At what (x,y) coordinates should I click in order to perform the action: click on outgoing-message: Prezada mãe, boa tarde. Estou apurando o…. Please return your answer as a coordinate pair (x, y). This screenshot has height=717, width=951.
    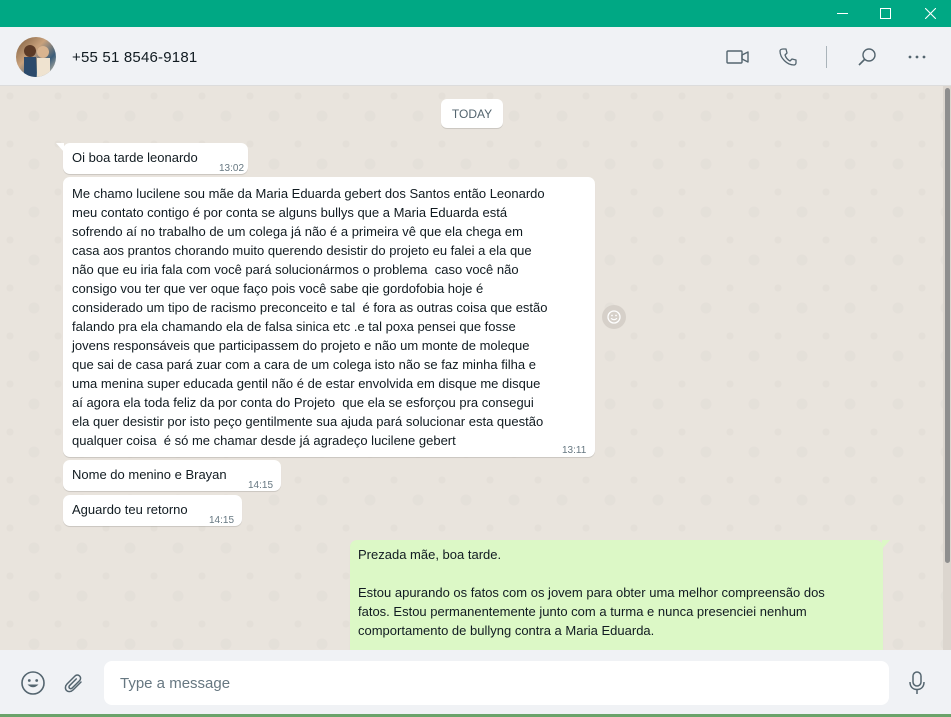
    Looking at the image, I should click on (620, 595).